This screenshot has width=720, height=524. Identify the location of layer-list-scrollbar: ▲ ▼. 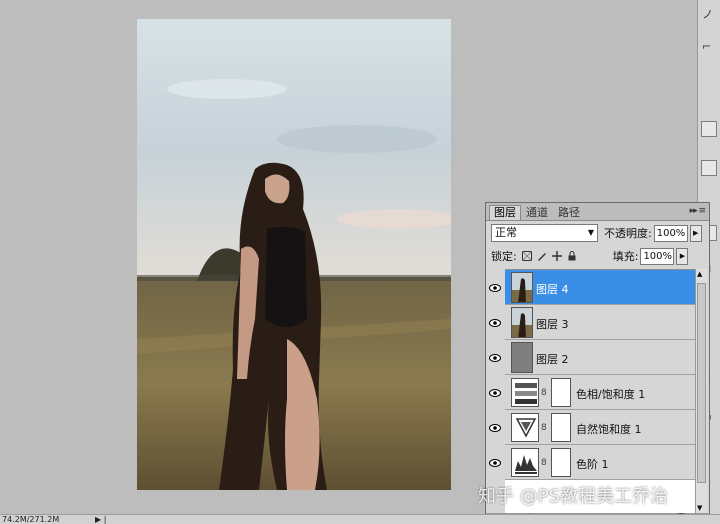
(701, 391).